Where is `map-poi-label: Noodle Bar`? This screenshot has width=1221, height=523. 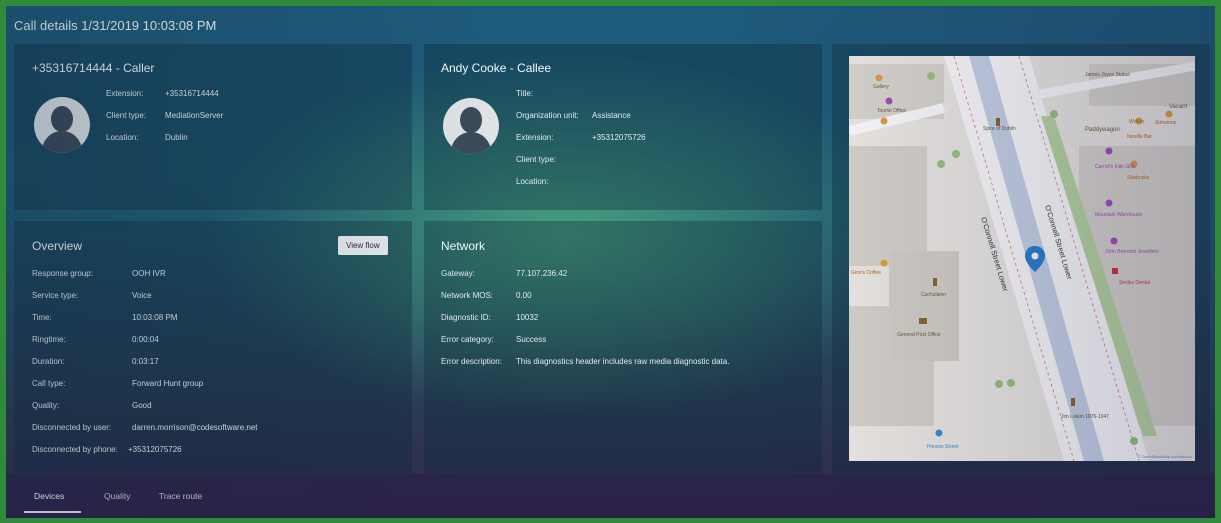 map-poi-label: Noodle Bar is located at coordinates (1139, 137).